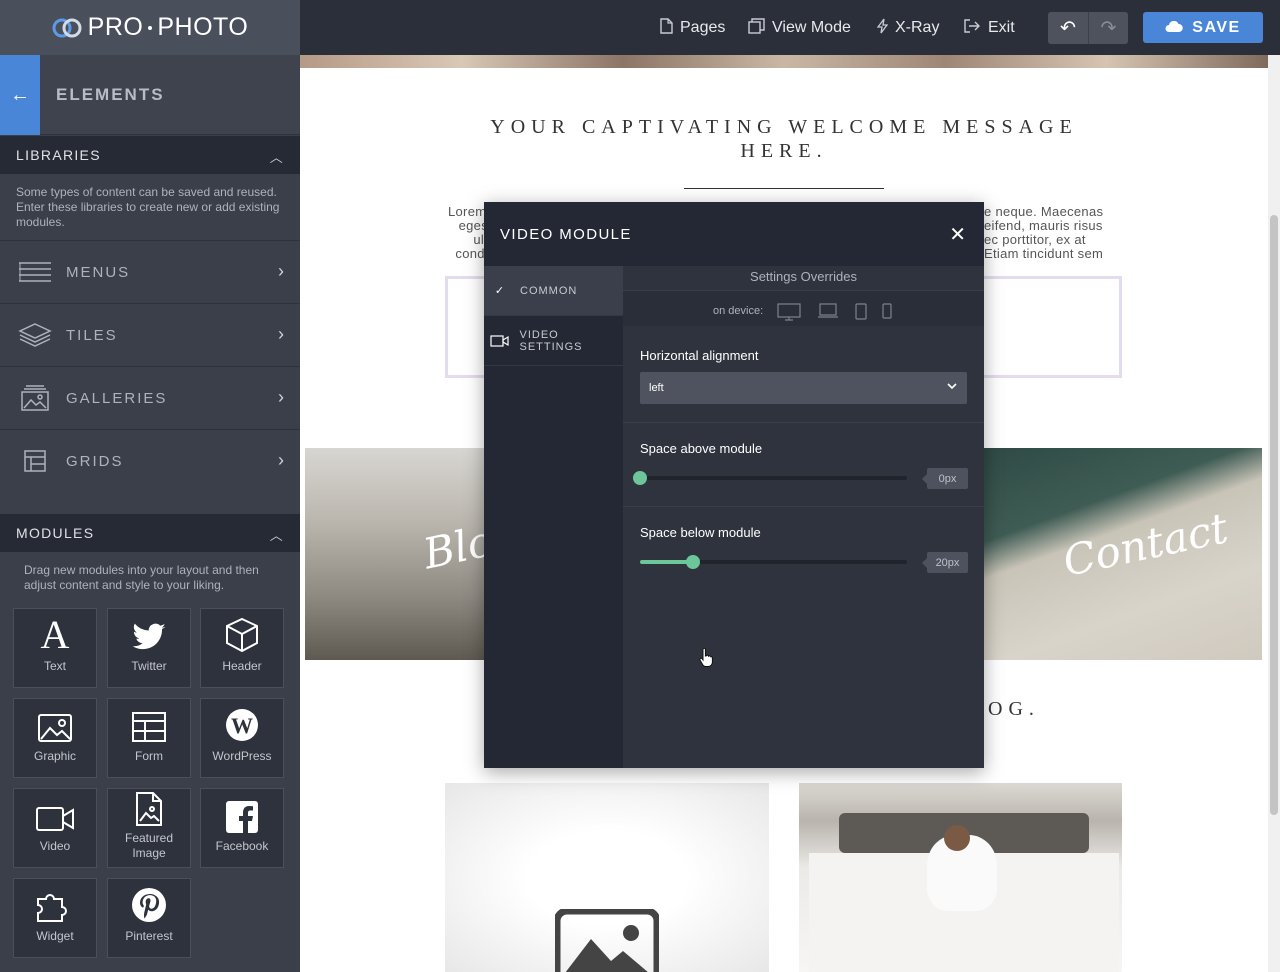  What do you see at coordinates (952, 387) in the screenshot?
I see `chevron-down-icon` at bounding box center [952, 387].